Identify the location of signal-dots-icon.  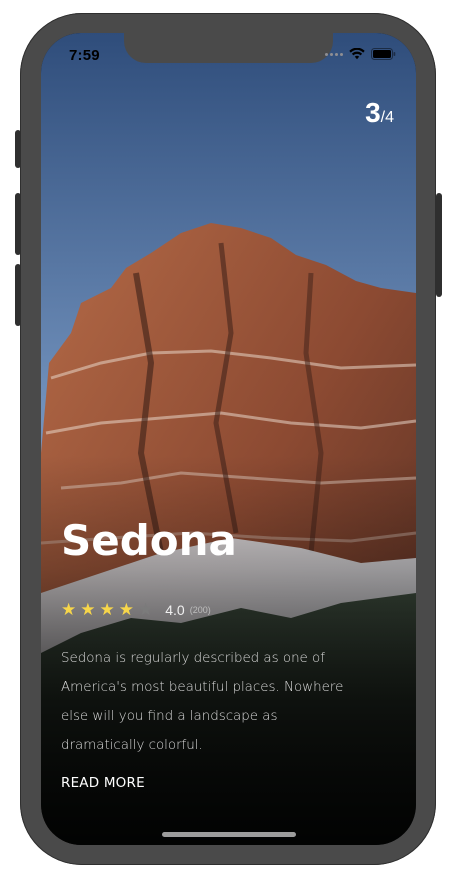
(334, 54).